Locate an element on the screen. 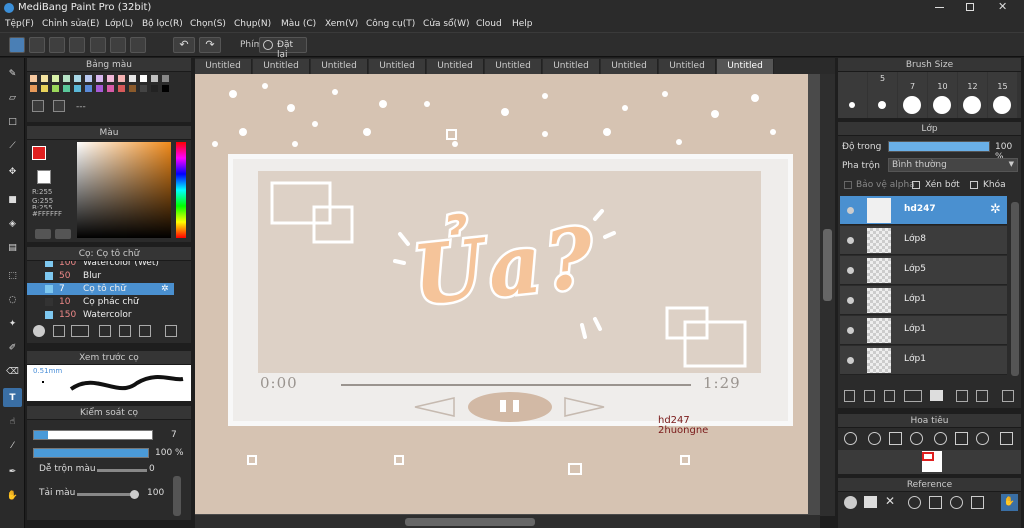 The height and width of the screenshot is (528, 1024). ref-zoom-out-icon is located at coordinates (956, 502).